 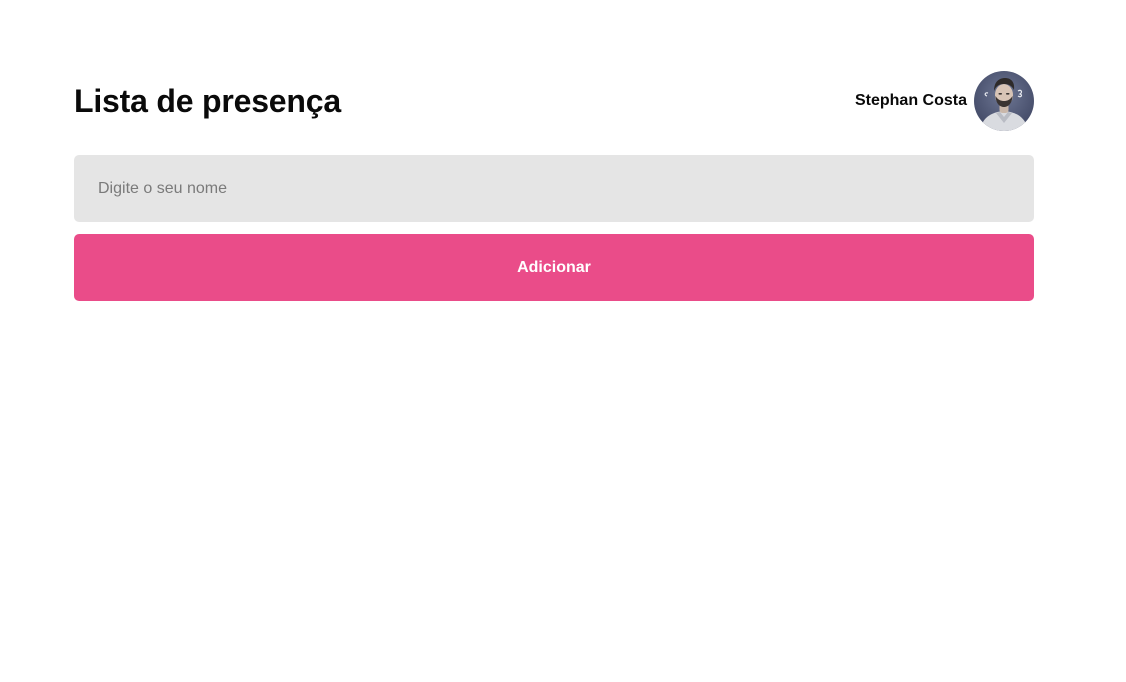 I want to click on page-title: Lista de presença, so click(x=207, y=100).